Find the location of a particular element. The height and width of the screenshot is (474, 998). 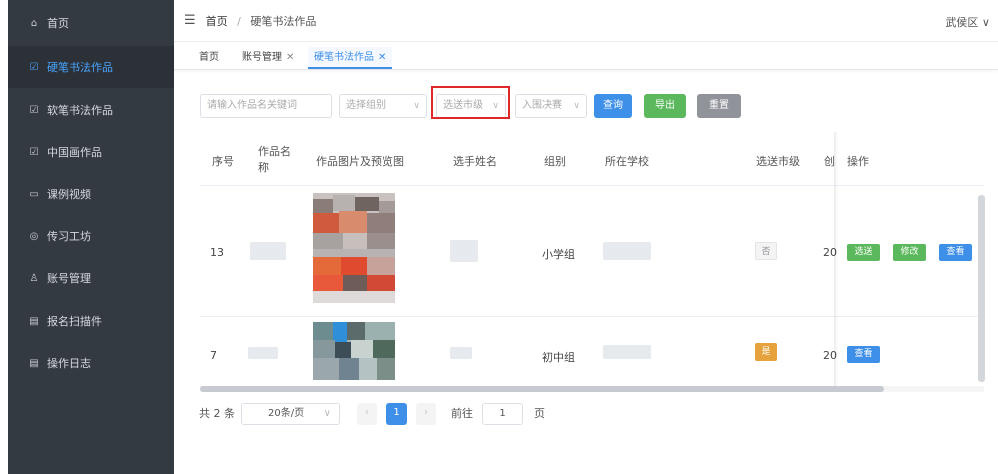

sidebar-item-label: 传习工坊 is located at coordinates (69, 236).